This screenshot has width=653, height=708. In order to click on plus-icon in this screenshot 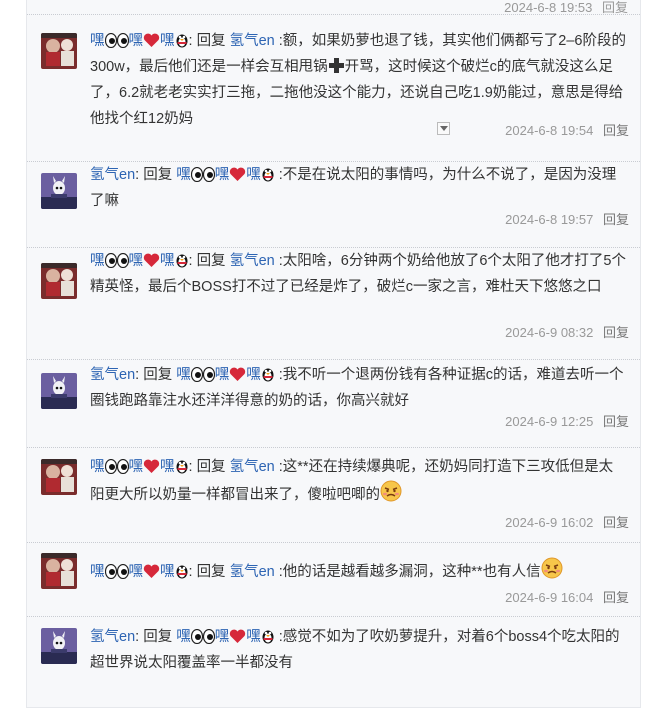, I will do `click(336, 65)`.